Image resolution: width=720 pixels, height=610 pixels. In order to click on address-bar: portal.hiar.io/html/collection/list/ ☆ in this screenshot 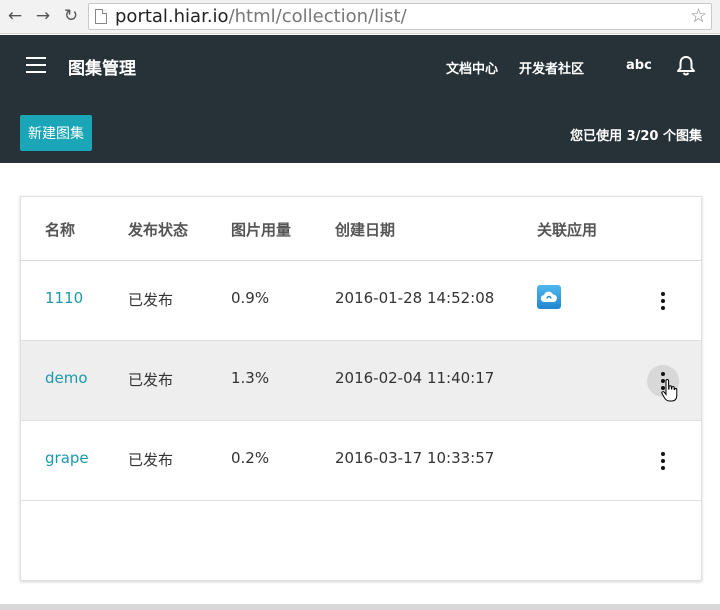, I will do `click(400, 16)`.